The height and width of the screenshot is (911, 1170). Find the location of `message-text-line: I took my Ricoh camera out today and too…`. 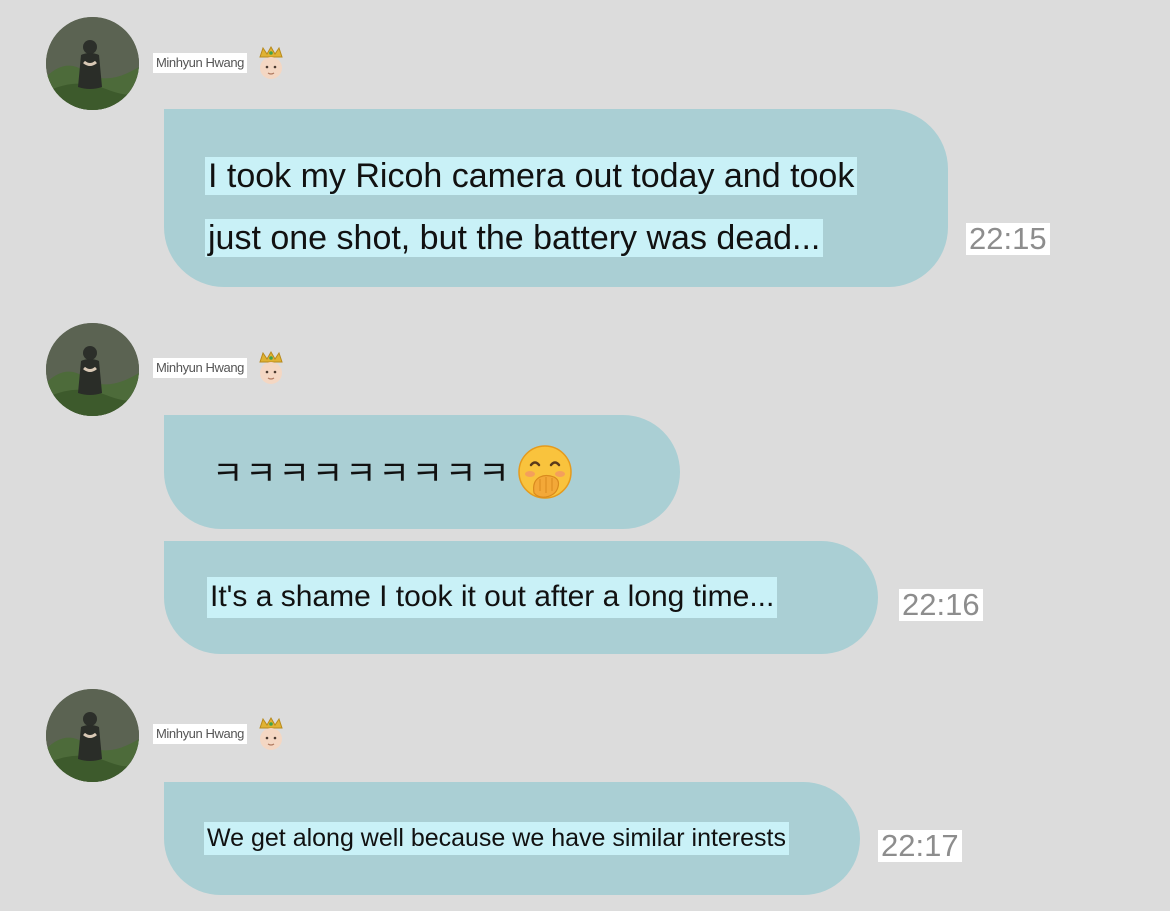

message-text-line: I took my Ricoh camera out today and too… is located at coordinates (531, 176).